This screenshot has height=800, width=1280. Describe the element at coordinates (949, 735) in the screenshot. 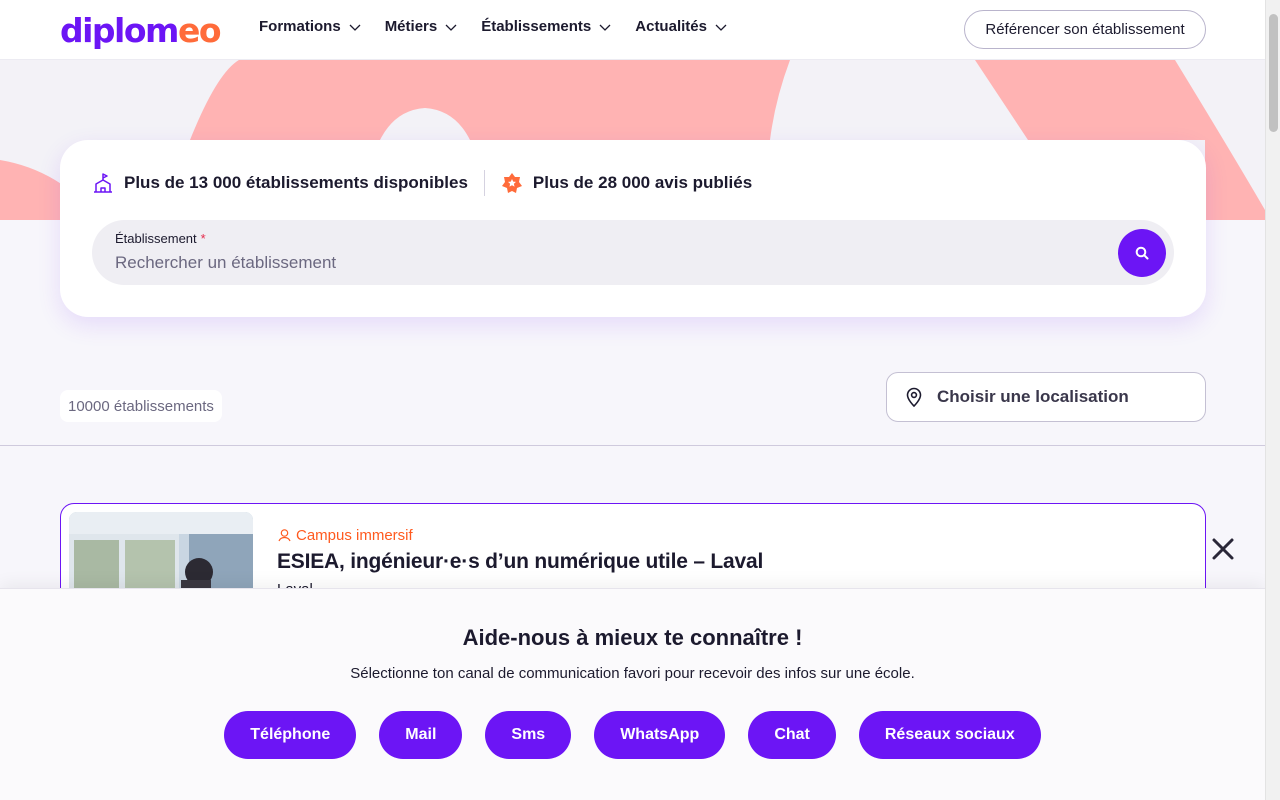

I see `channel-social-button: Réseaux sociaux` at that location.